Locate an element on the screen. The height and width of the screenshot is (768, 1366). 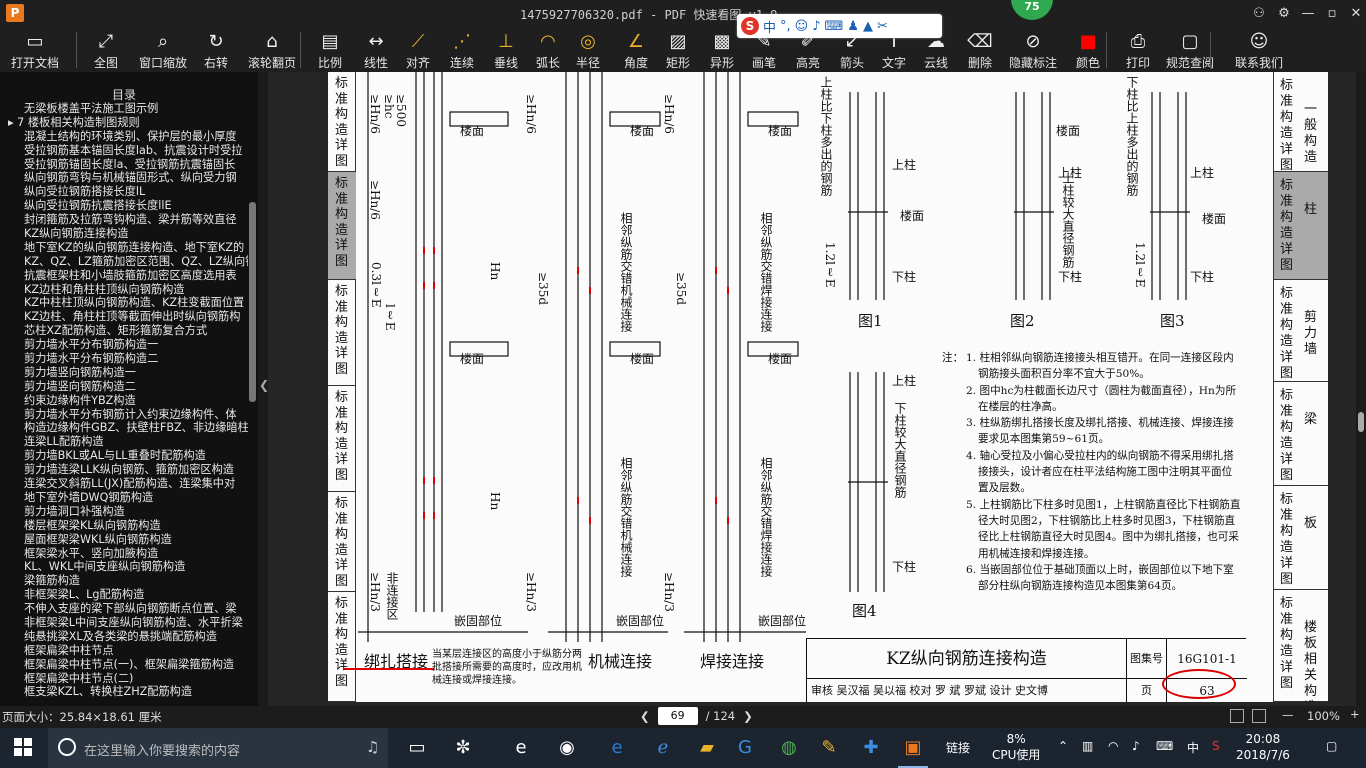
voice-icon: ♪ is located at coordinates (816, 26).